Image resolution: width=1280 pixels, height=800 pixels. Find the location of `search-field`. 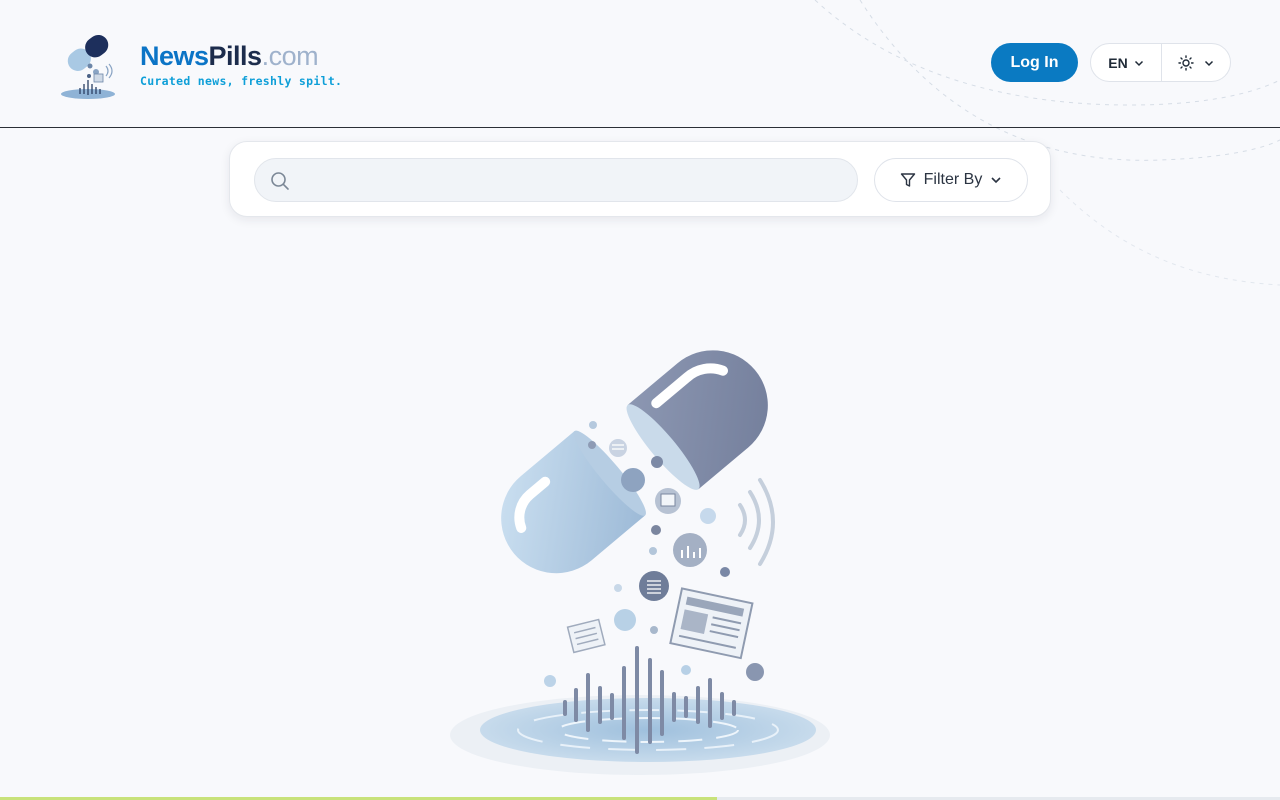

search-field is located at coordinates (556, 180).